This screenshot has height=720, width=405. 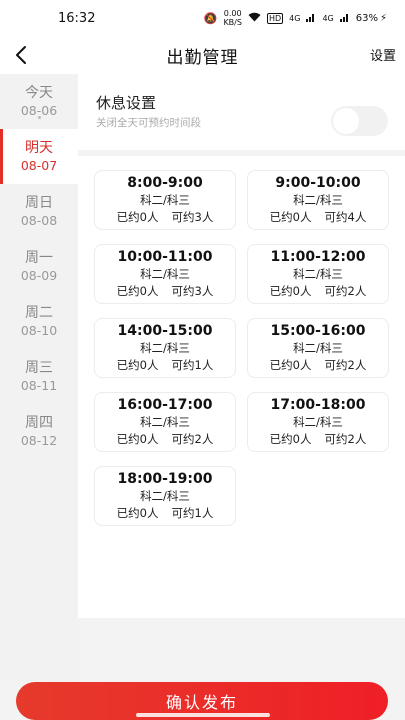 What do you see at coordinates (345, 217) in the screenshot?
I see `slot-available: 可约4人` at bounding box center [345, 217].